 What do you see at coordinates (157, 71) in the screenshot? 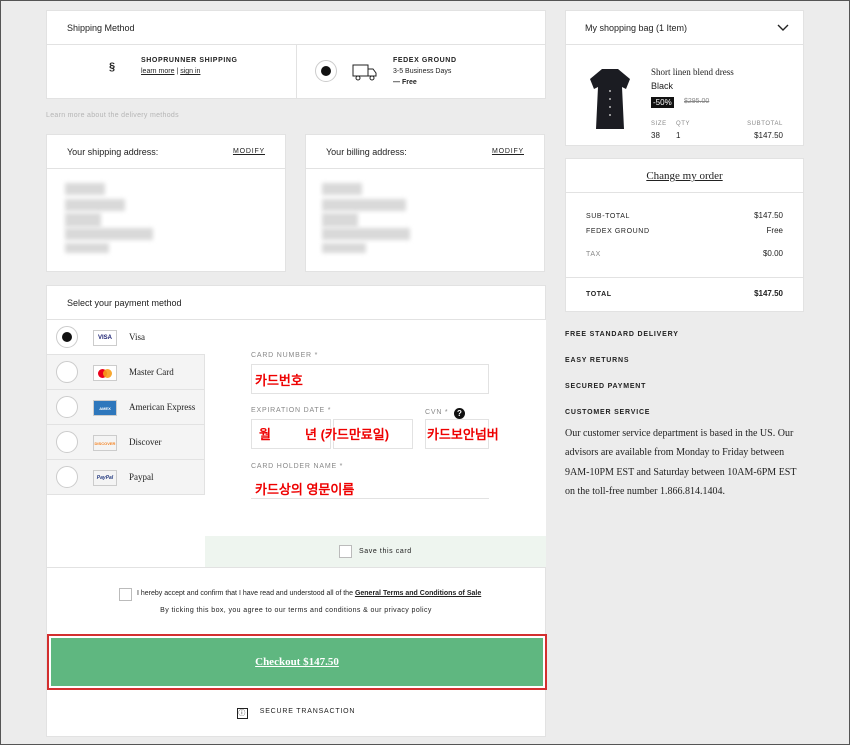
I see `shoprunner-learn-more-link: learn more` at bounding box center [157, 71].